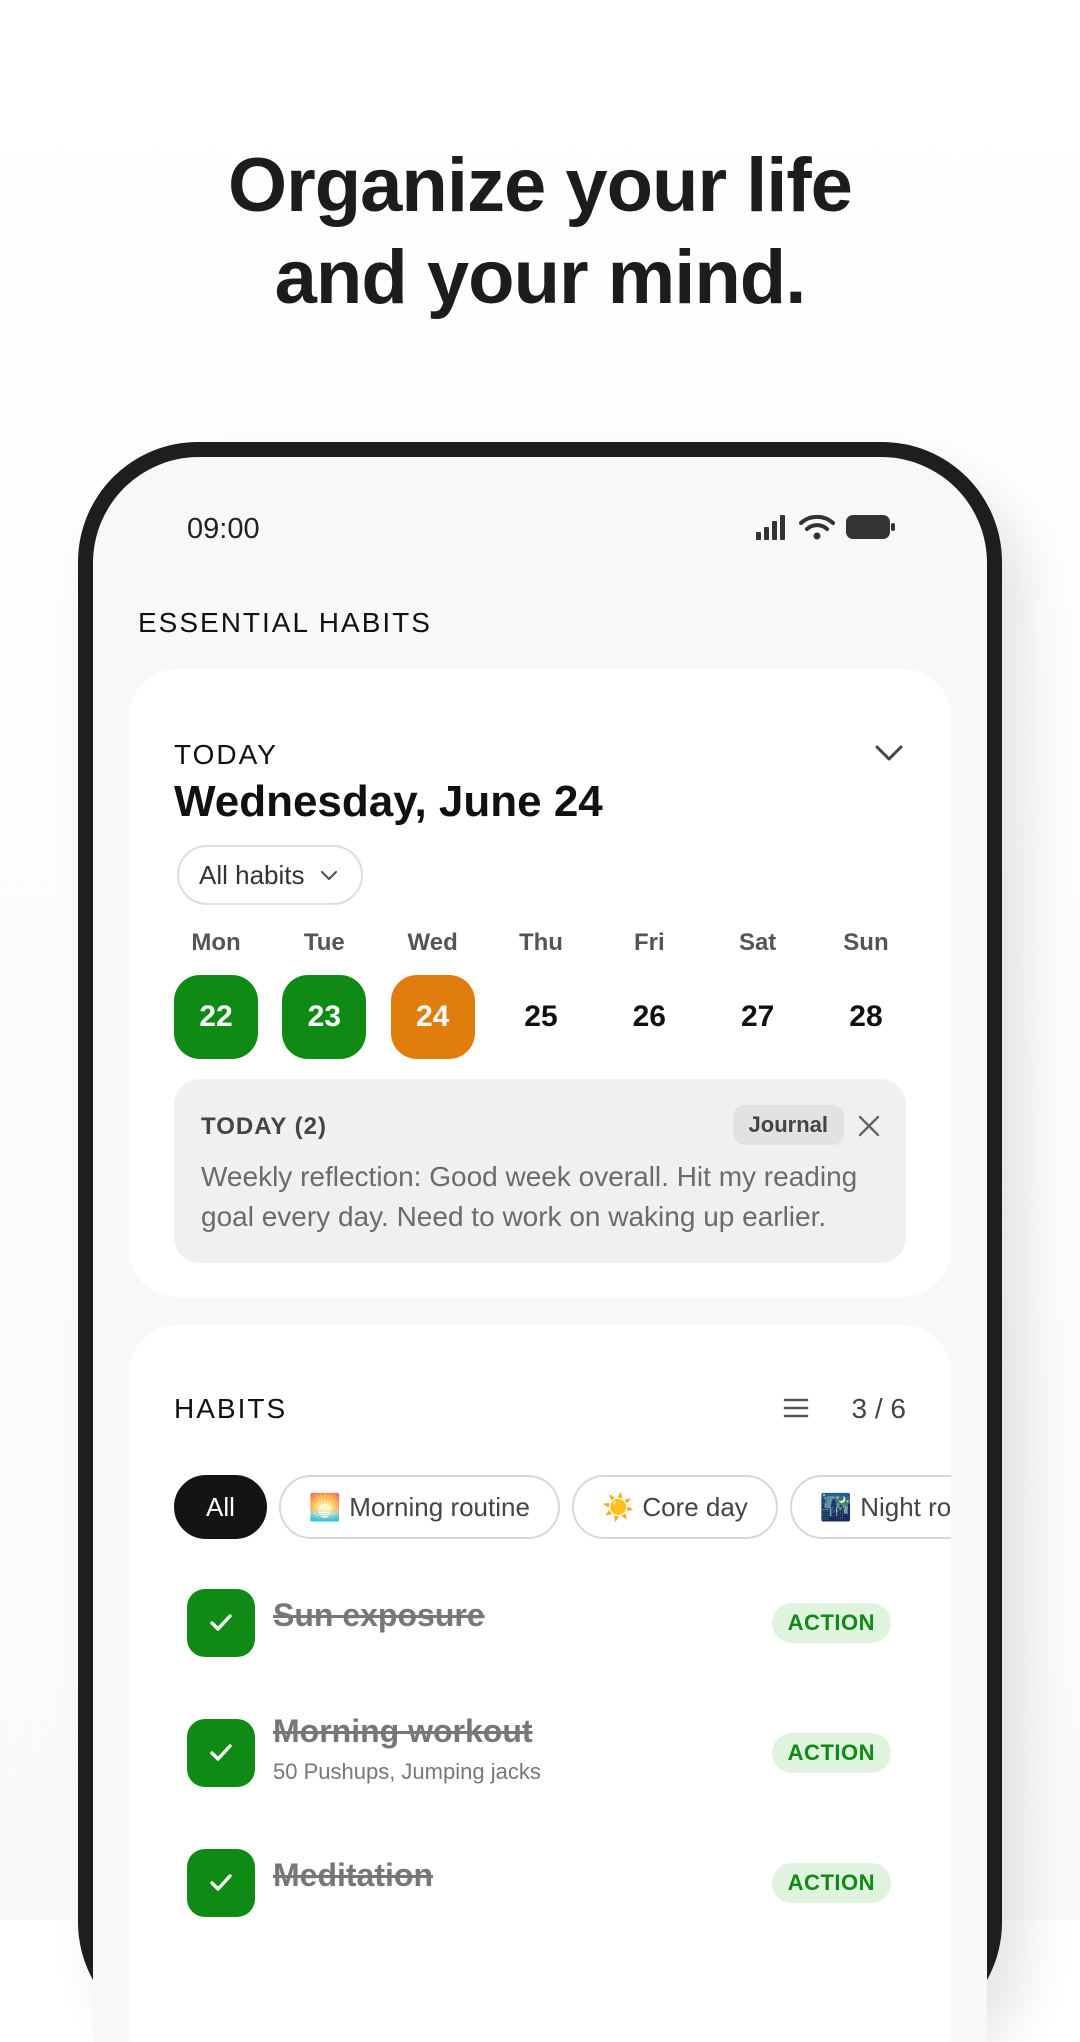  Describe the element at coordinates (649, 1016) in the screenshot. I see `day-number: 26` at that location.